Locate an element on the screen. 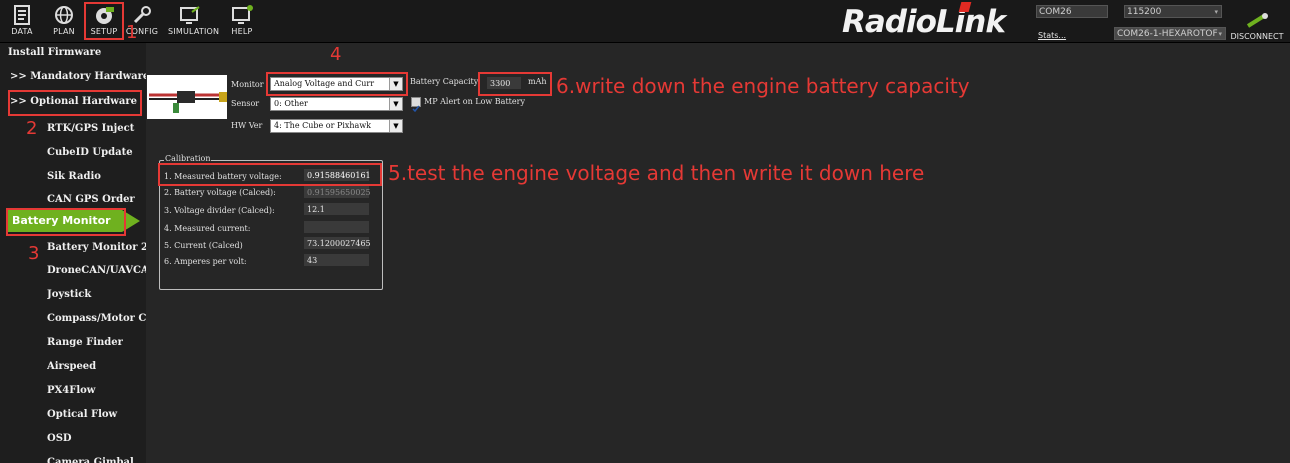 Image resolution: width=1290 pixels, height=463 pixels. highlight-capacity is located at coordinates (515, 84).